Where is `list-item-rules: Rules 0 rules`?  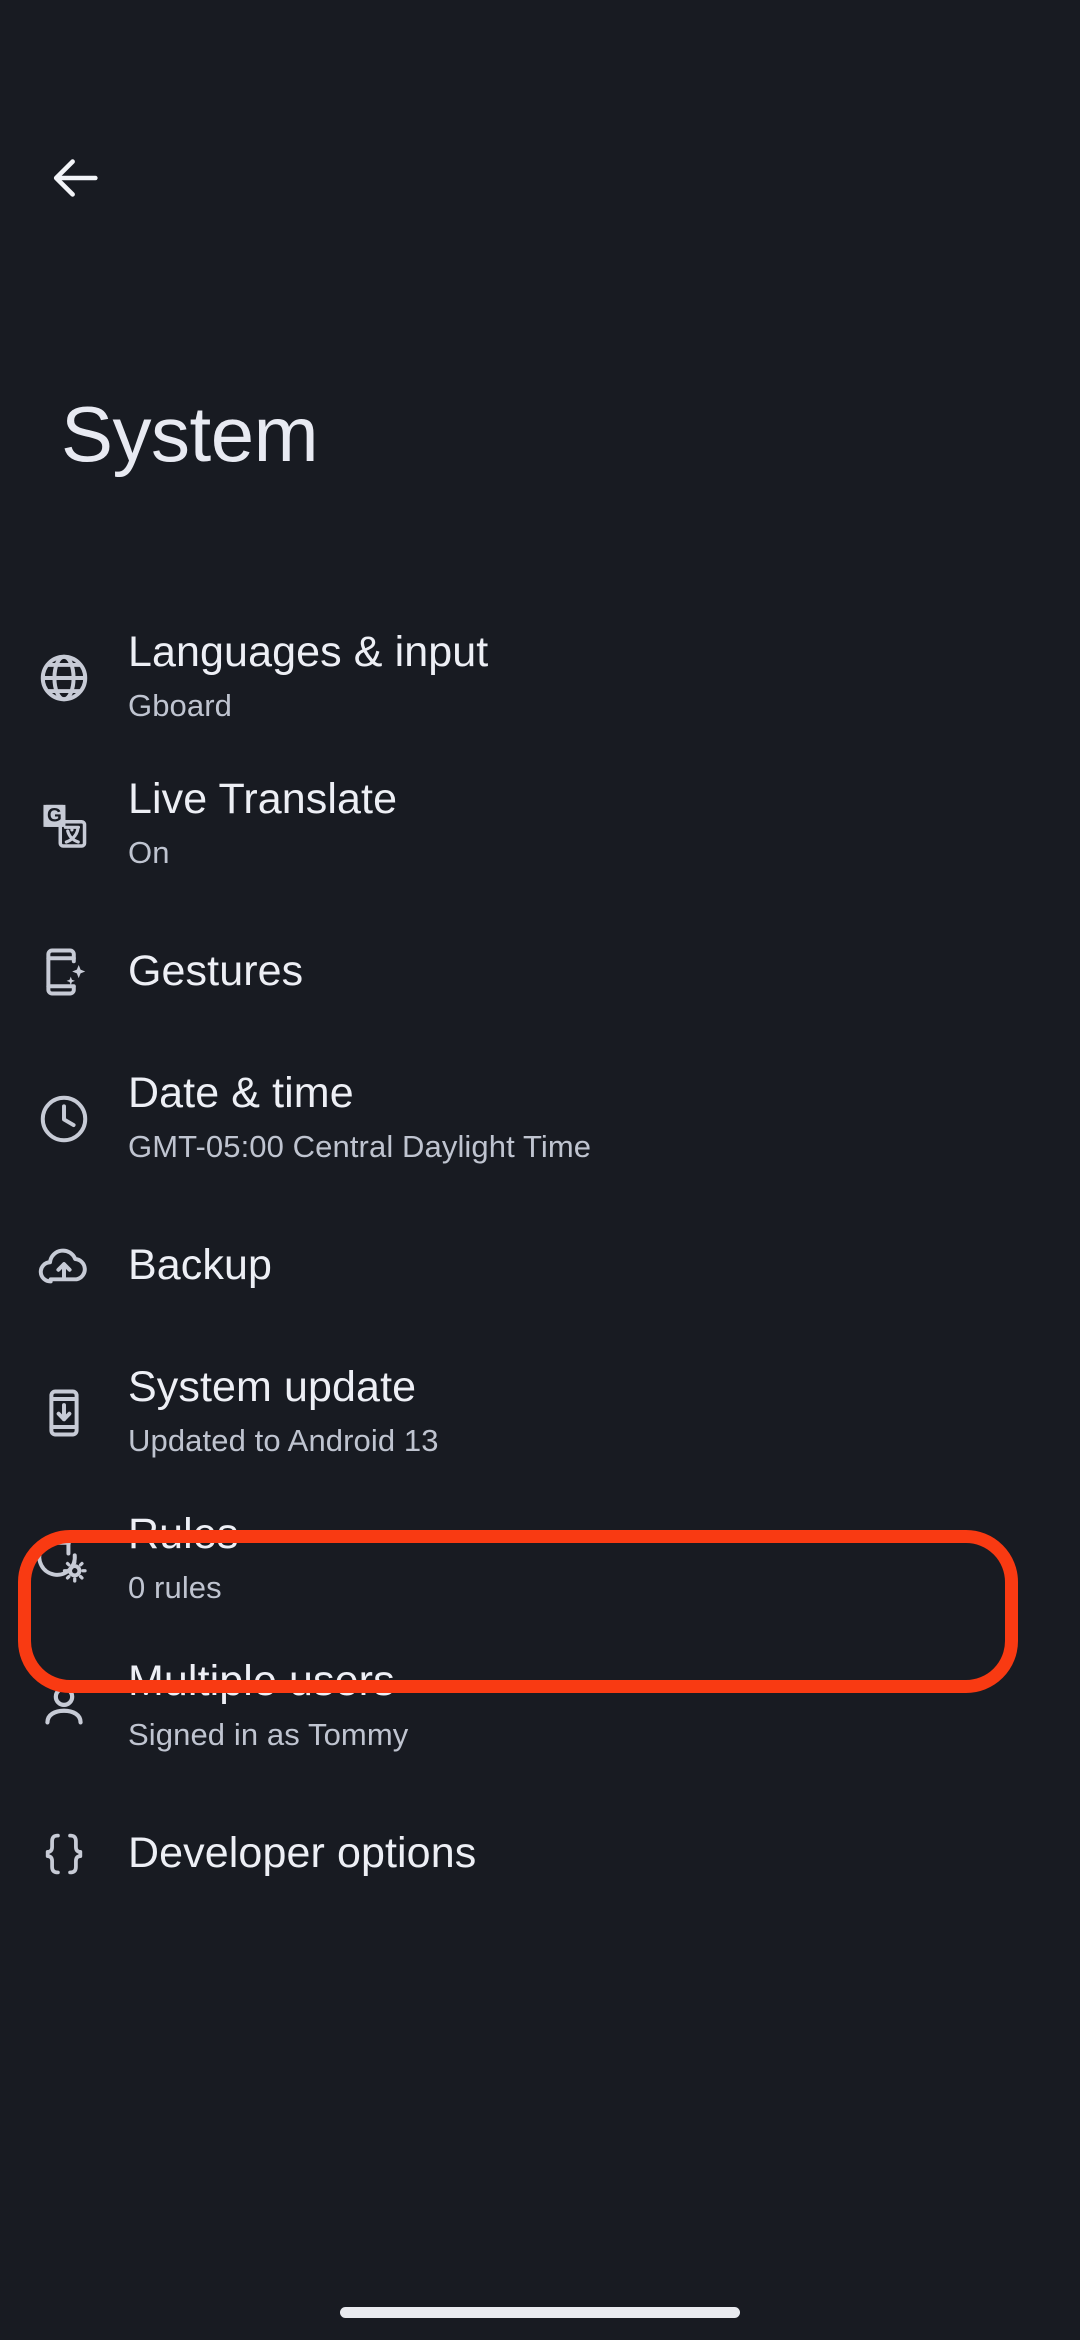
list-item-rules: Rules 0 rules is located at coordinates (540, 1559).